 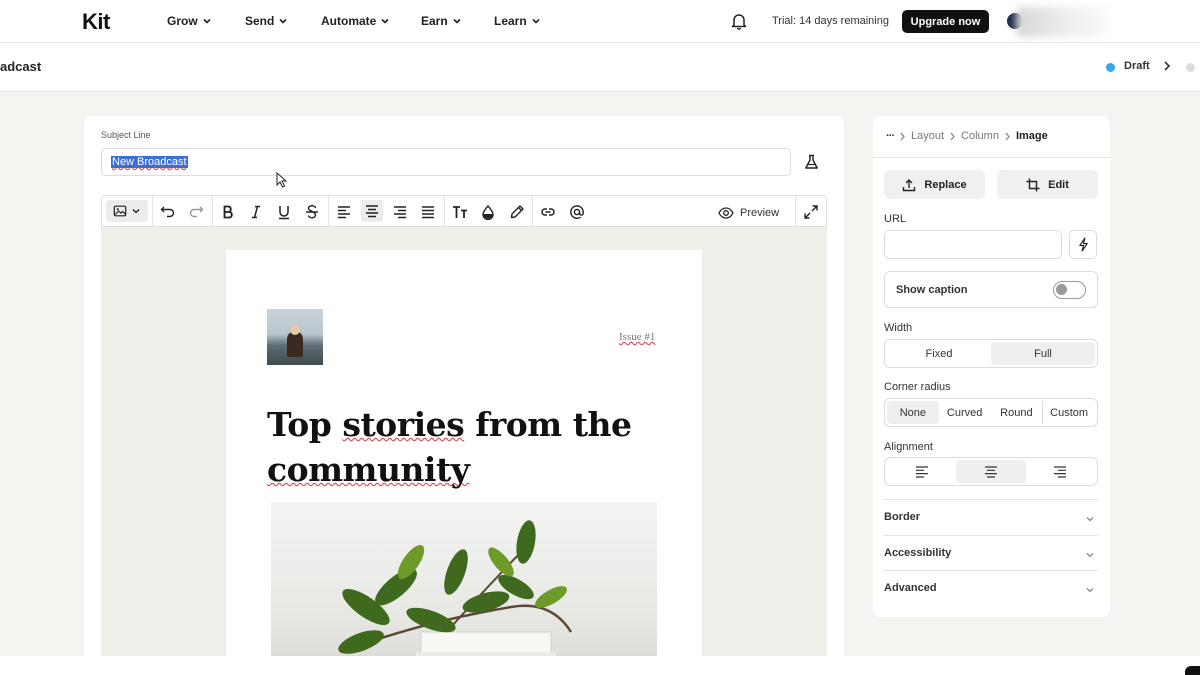 I want to click on subject-line-input: New Broadcast, so click(x=446, y=162).